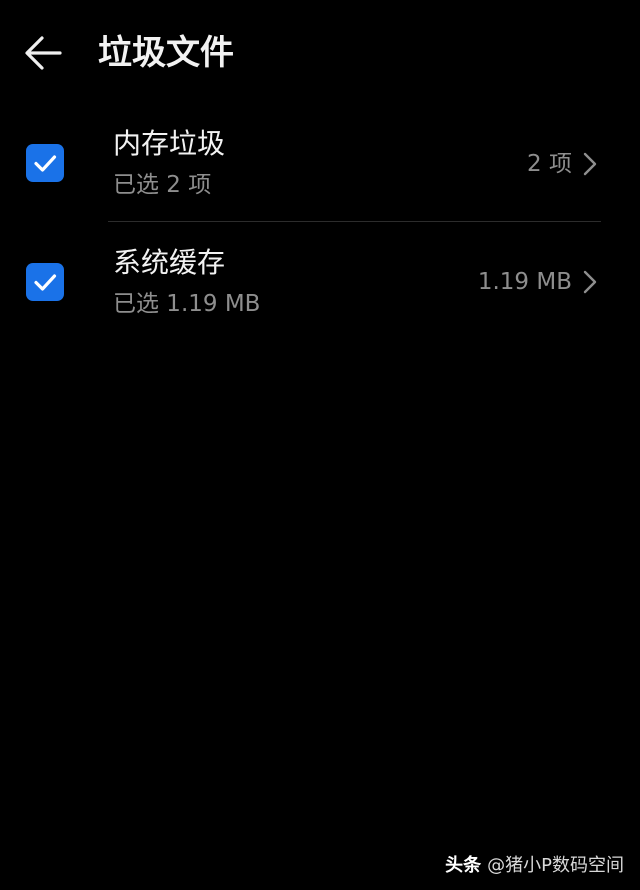 Image resolution: width=640 pixels, height=890 pixels. Describe the element at coordinates (169, 143) in the screenshot. I see `item-title: 内存垃圾` at that location.